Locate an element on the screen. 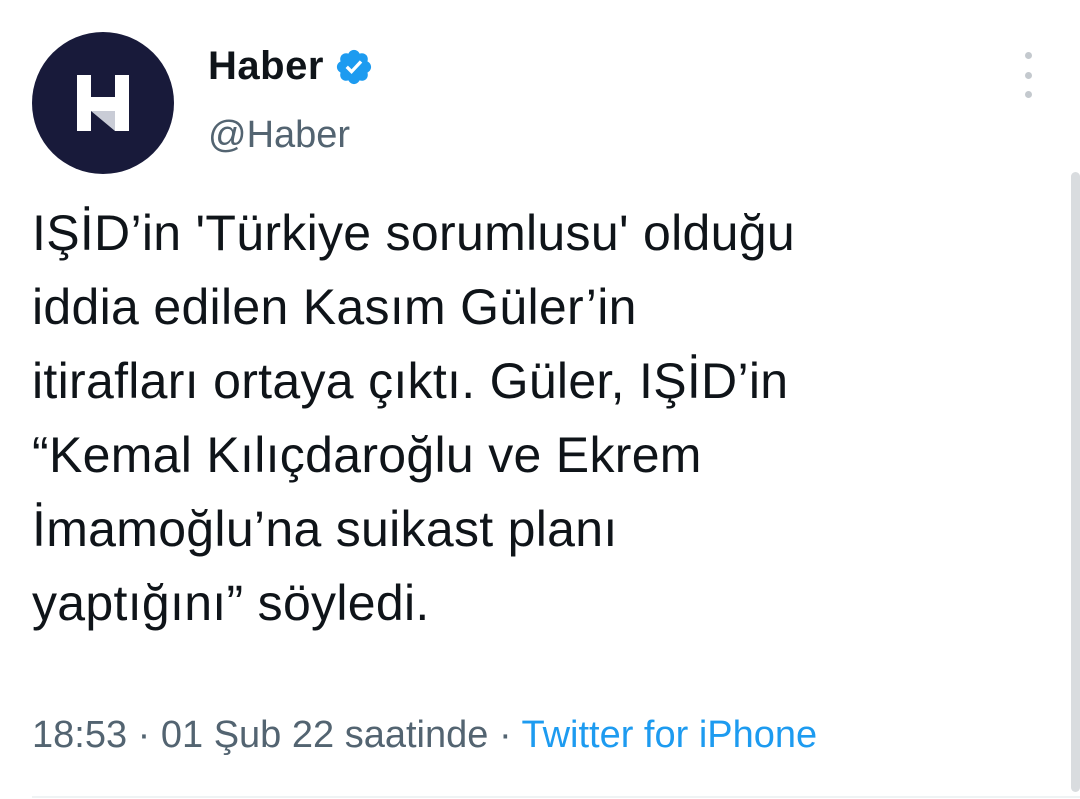  tweet-time: 18:53 is located at coordinates (79, 735).